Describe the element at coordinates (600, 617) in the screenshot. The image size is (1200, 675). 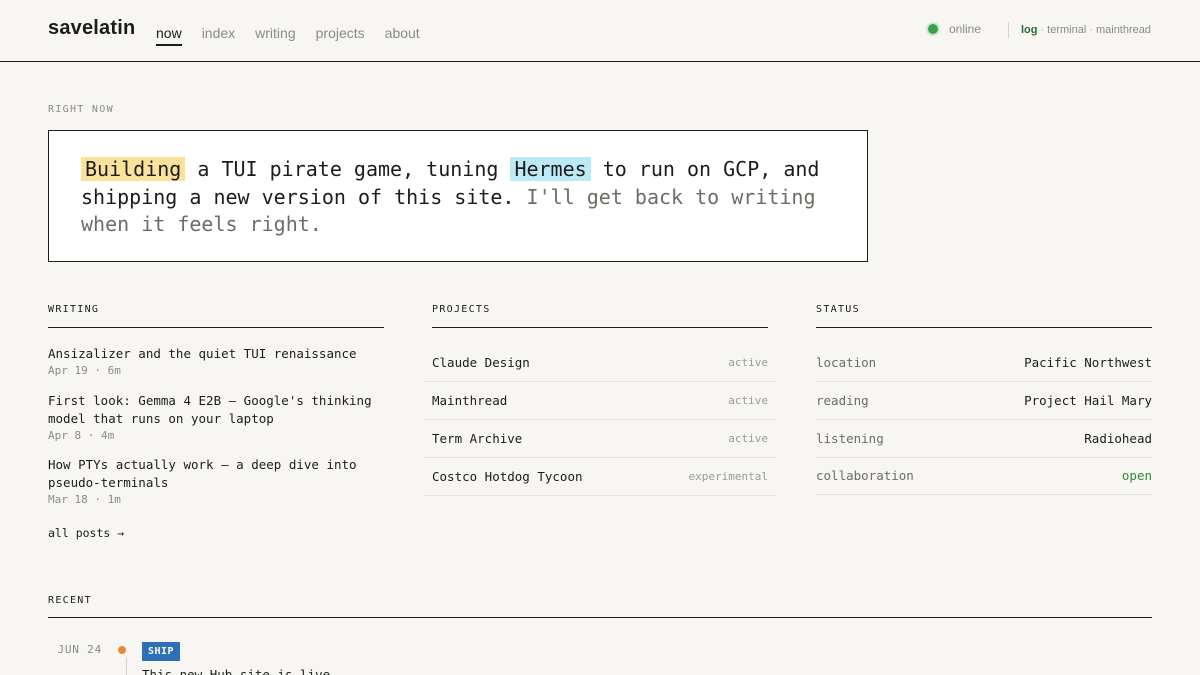
I see `recent-rule` at that location.